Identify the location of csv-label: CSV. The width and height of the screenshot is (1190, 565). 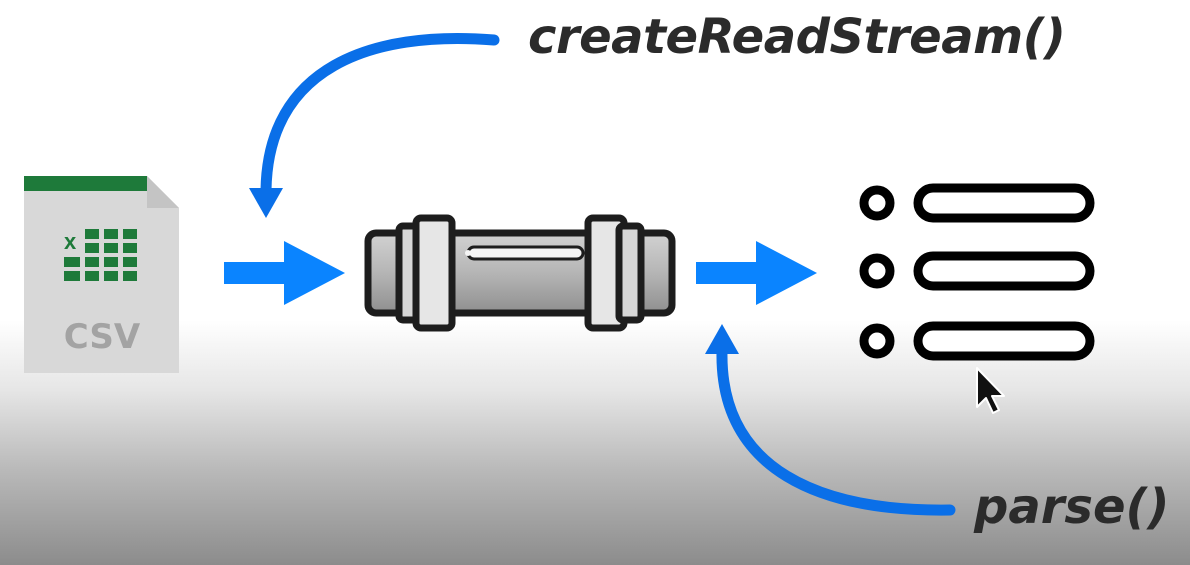
(102, 337).